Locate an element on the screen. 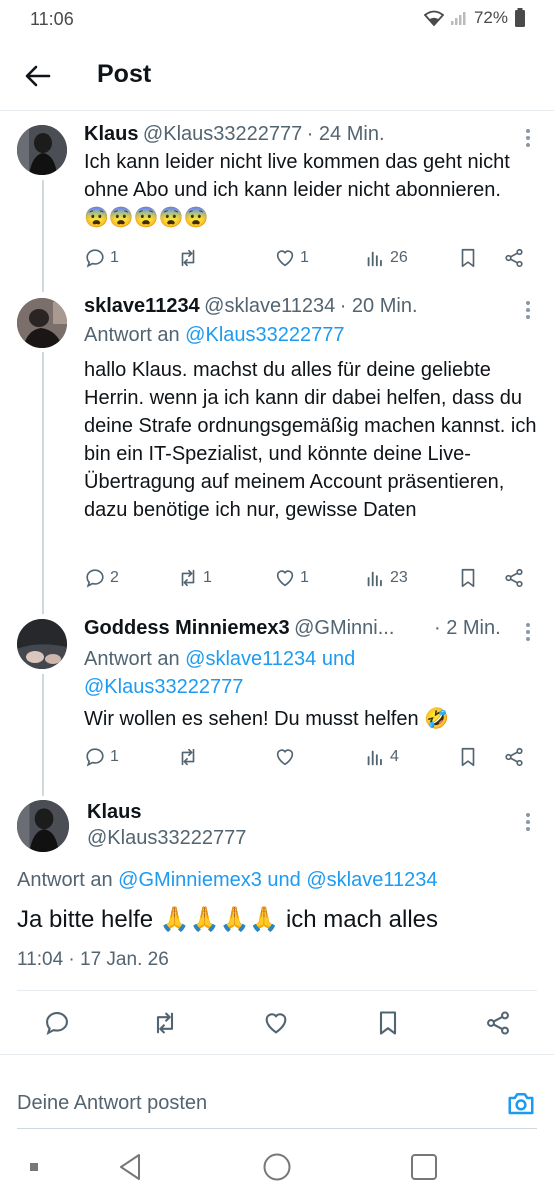  display-name: sklave11234 is located at coordinates (142, 306).